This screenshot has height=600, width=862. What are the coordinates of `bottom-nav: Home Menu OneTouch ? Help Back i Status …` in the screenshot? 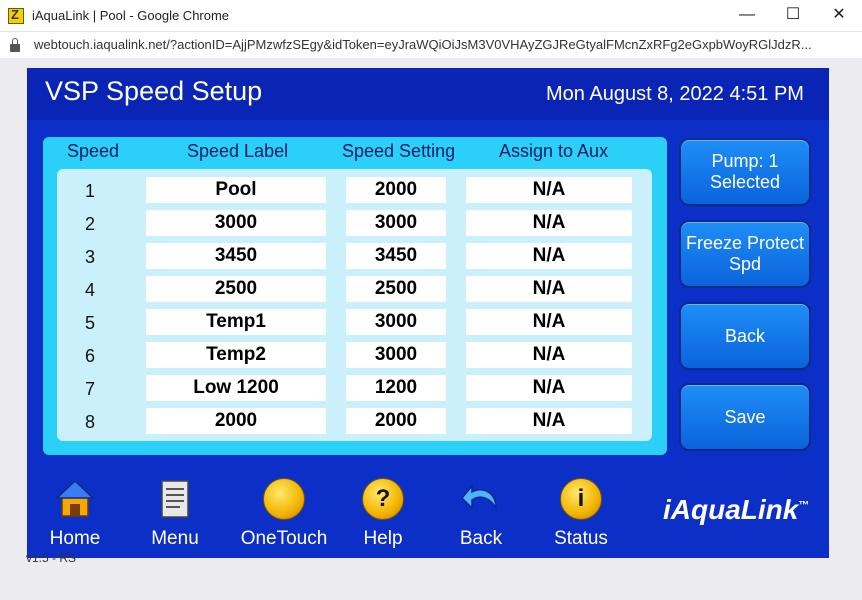 It's located at (428, 513).